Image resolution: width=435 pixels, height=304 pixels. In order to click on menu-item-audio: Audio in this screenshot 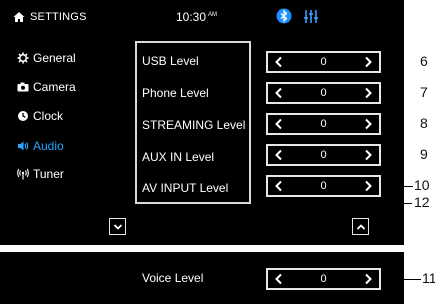, I will do `click(40, 146)`.